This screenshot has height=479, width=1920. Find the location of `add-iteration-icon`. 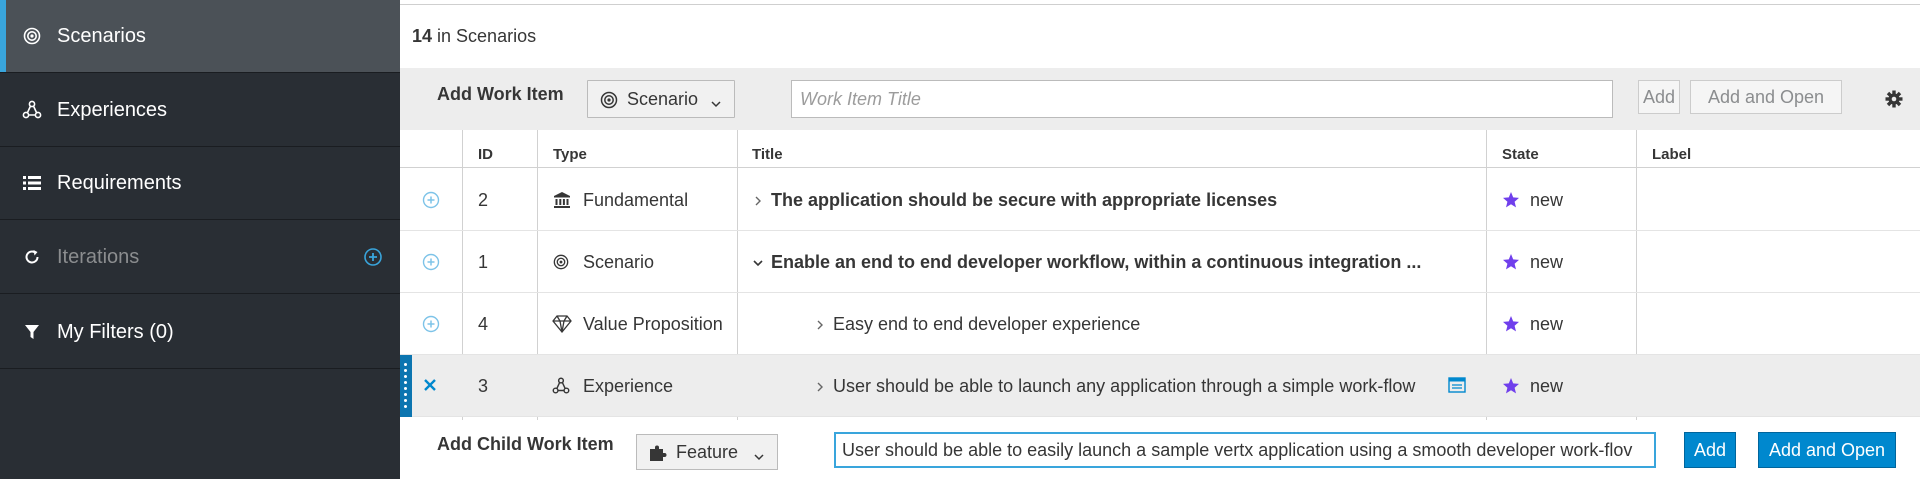

add-iteration-icon is located at coordinates (373, 257).